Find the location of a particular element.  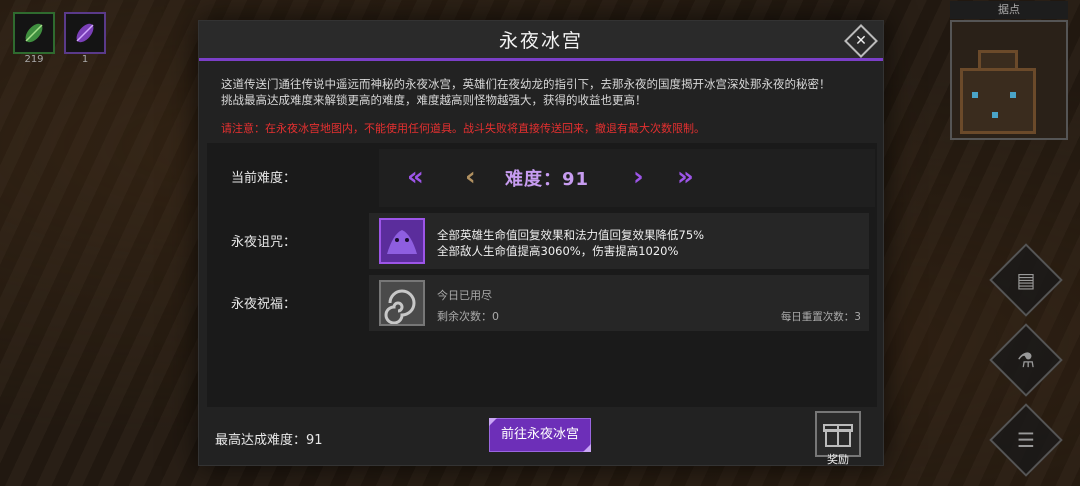

minimap is located at coordinates (1009, 80).